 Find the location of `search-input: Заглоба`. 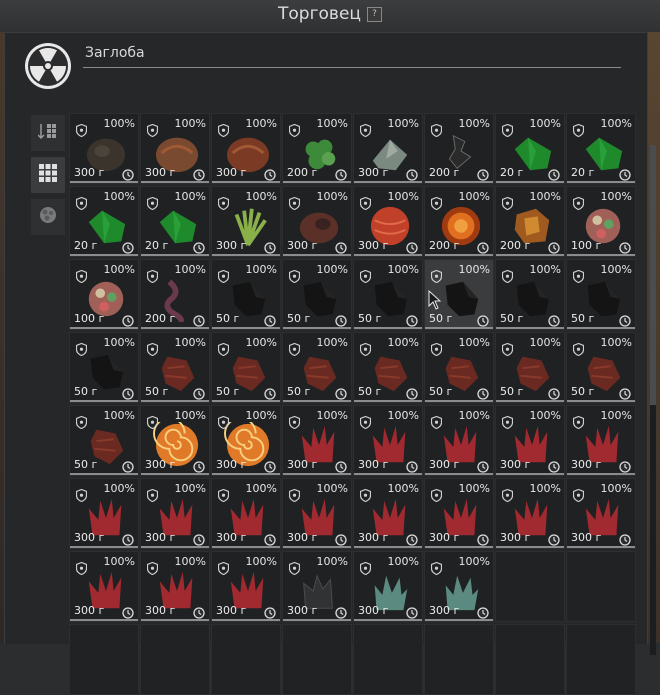

search-input: Заглоба is located at coordinates (352, 56).